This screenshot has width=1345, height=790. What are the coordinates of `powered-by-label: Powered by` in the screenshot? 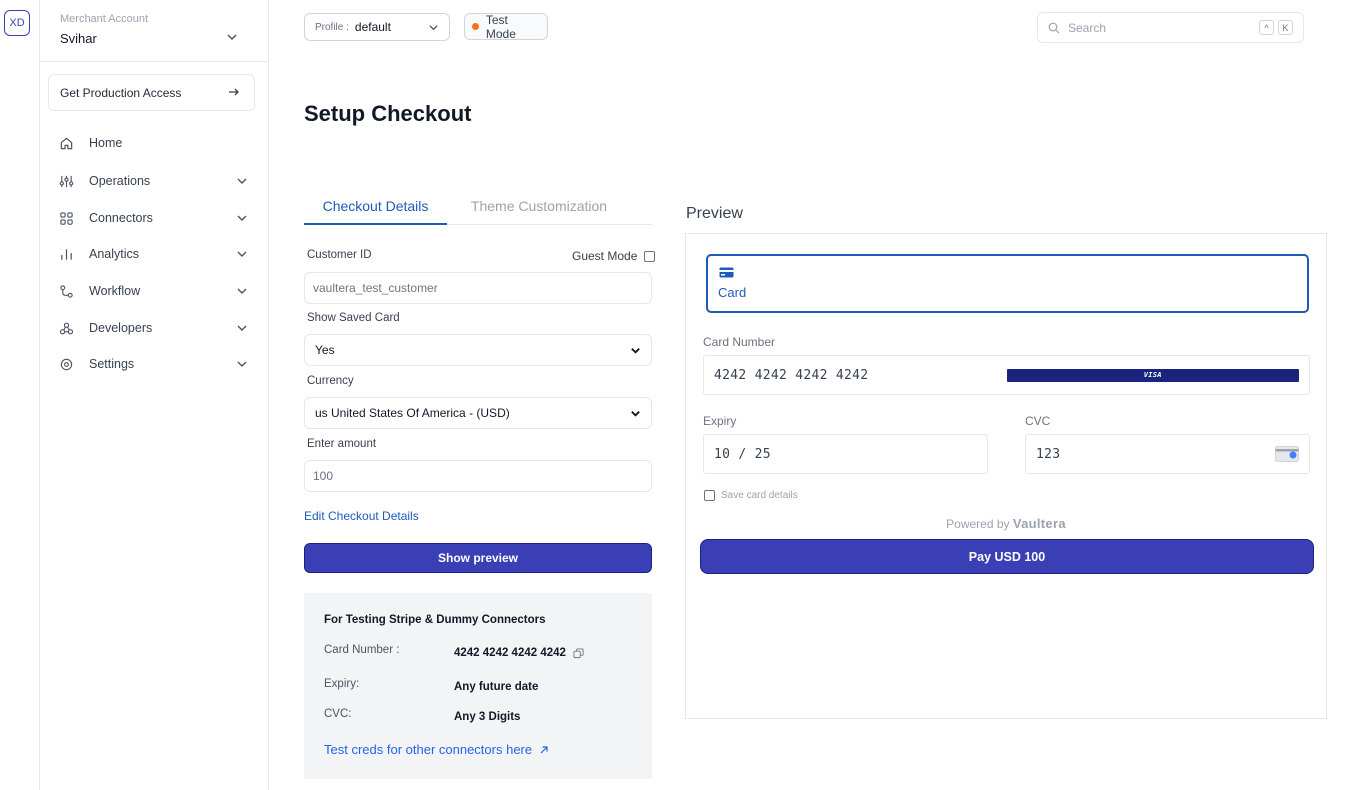 It's located at (978, 524).